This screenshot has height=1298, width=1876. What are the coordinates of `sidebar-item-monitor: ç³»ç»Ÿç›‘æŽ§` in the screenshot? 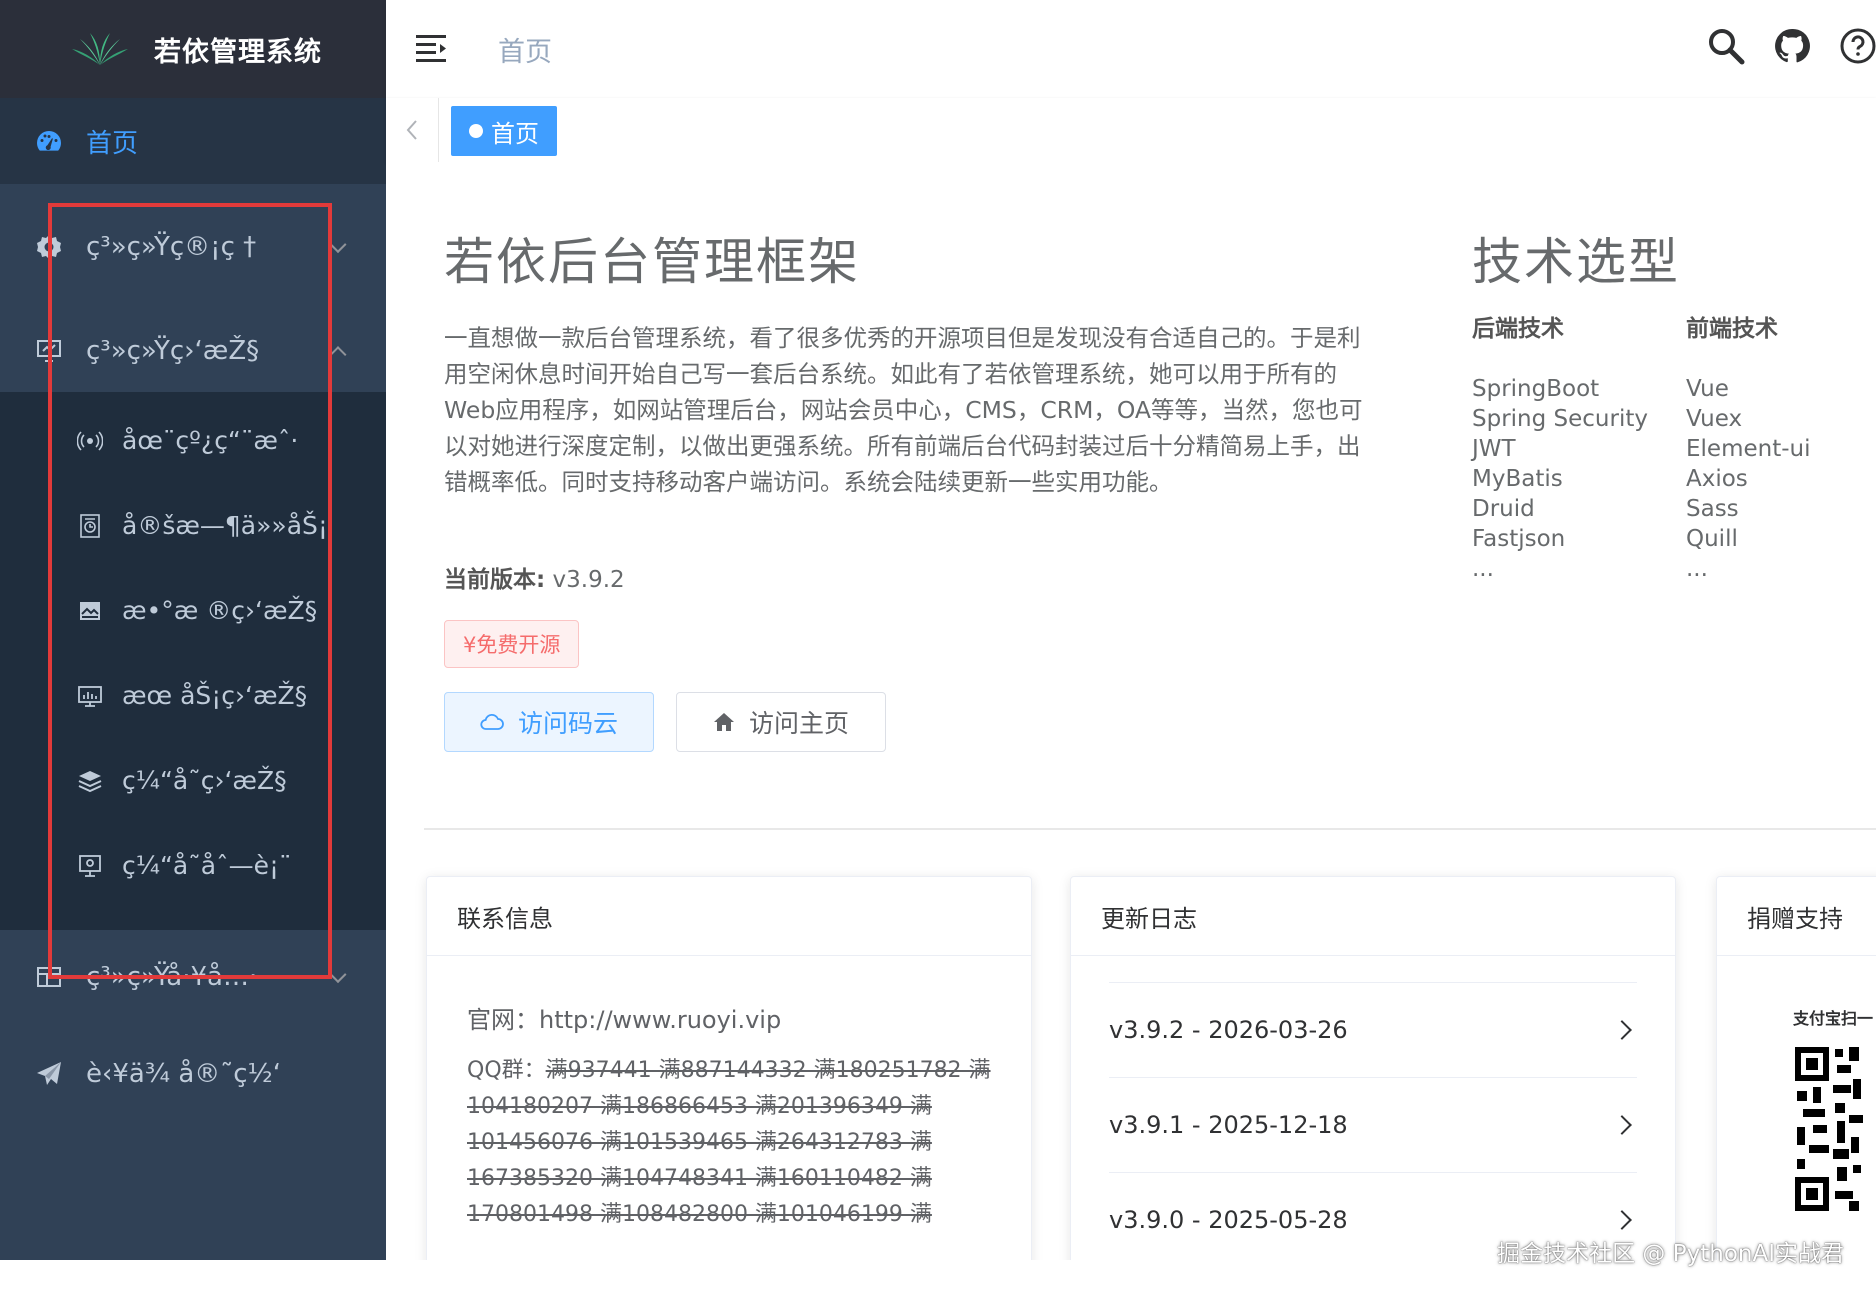 It's located at (193, 351).